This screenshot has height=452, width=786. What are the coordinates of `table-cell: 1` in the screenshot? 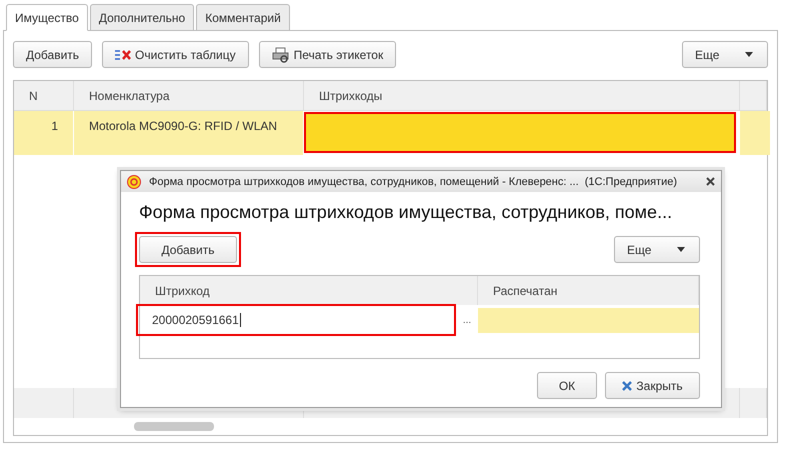 It's located at (44, 133).